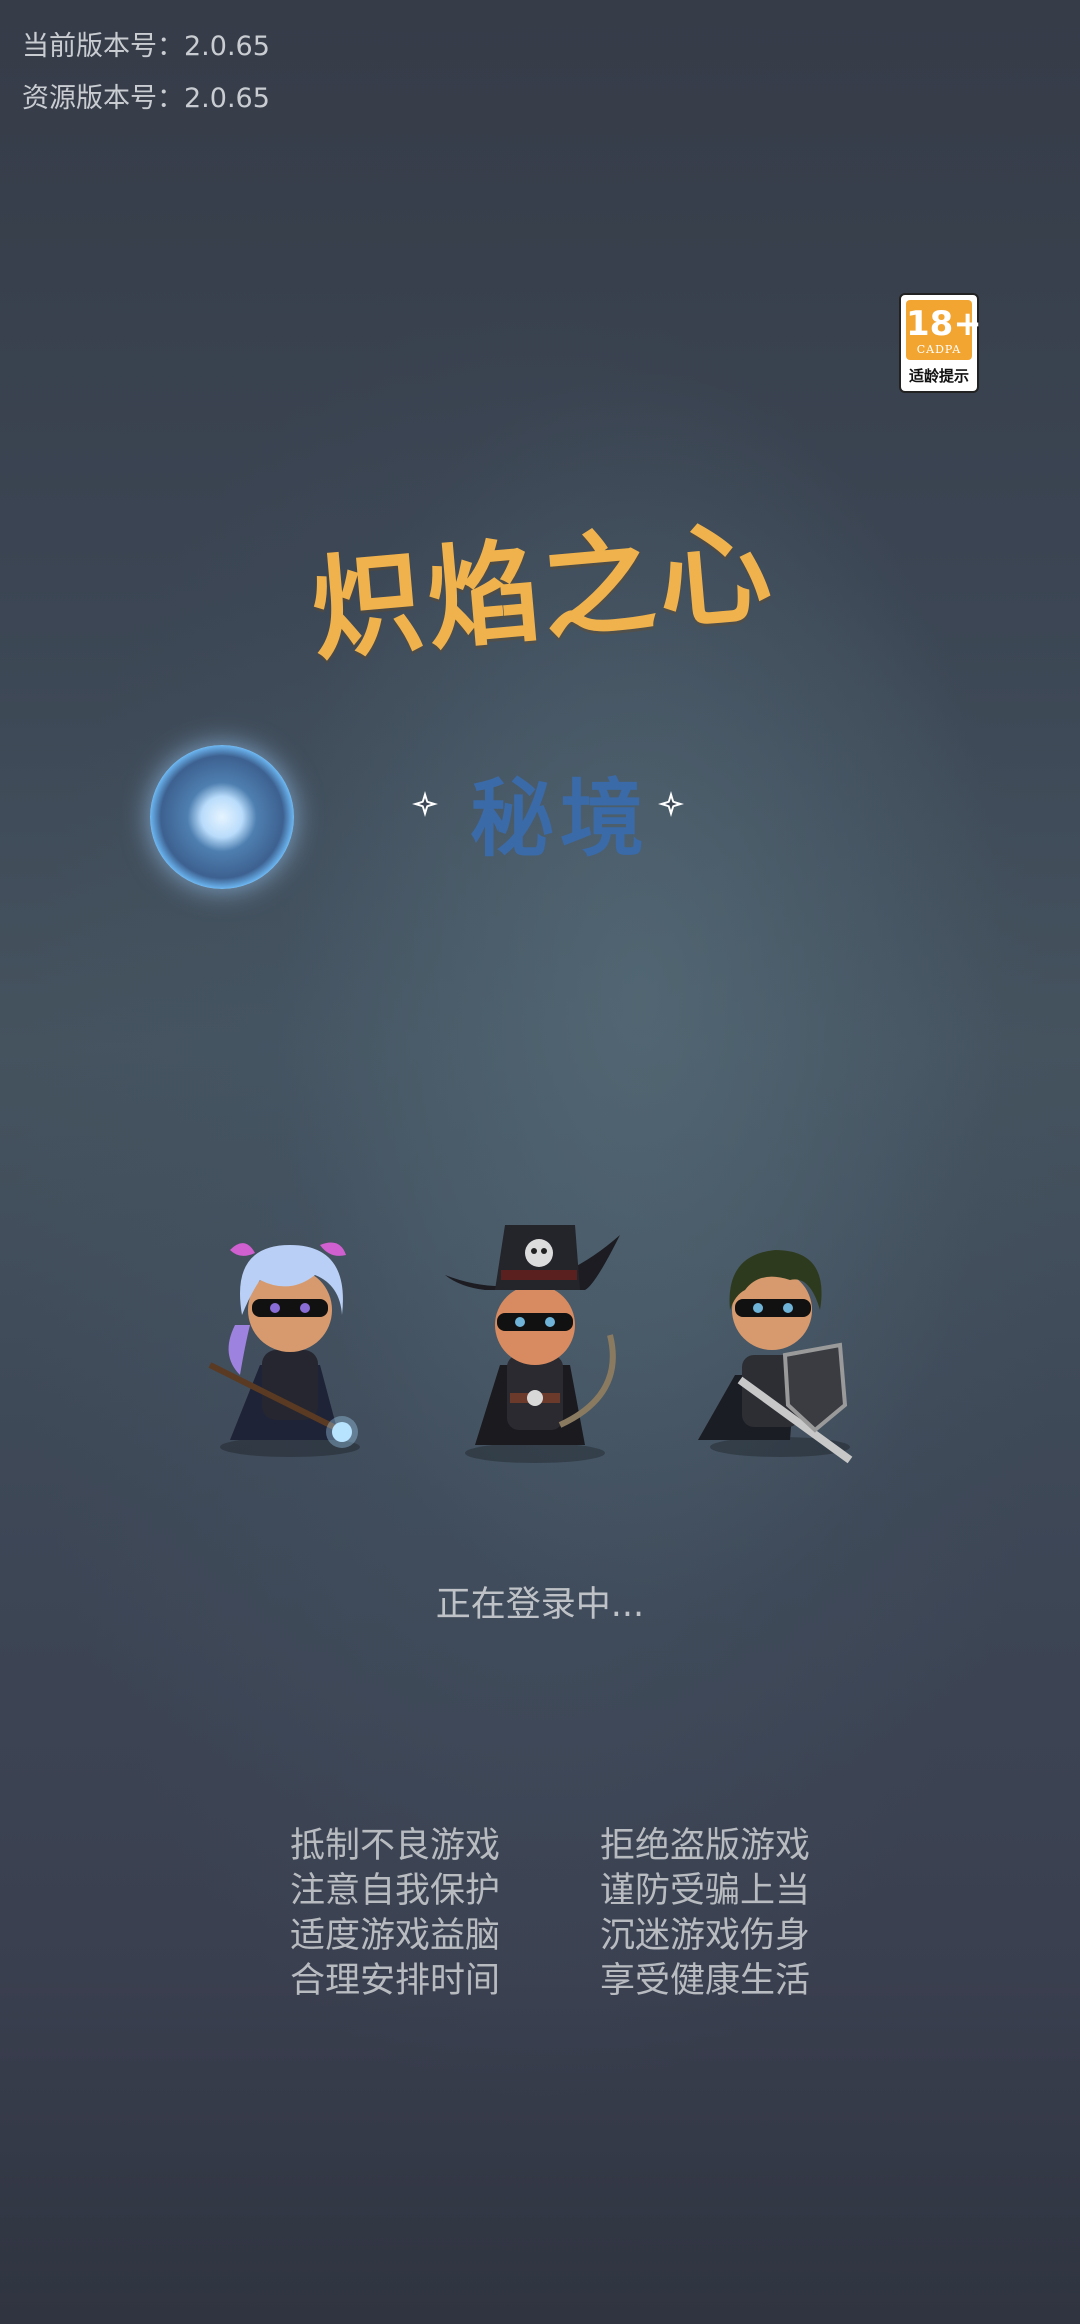 This screenshot has width=1080, height=2324. What do you see at coordinates (395, 1846) in the screenshot?
I see `notice-line: 抵制不良游戏` at bounding box center [395, 1846].